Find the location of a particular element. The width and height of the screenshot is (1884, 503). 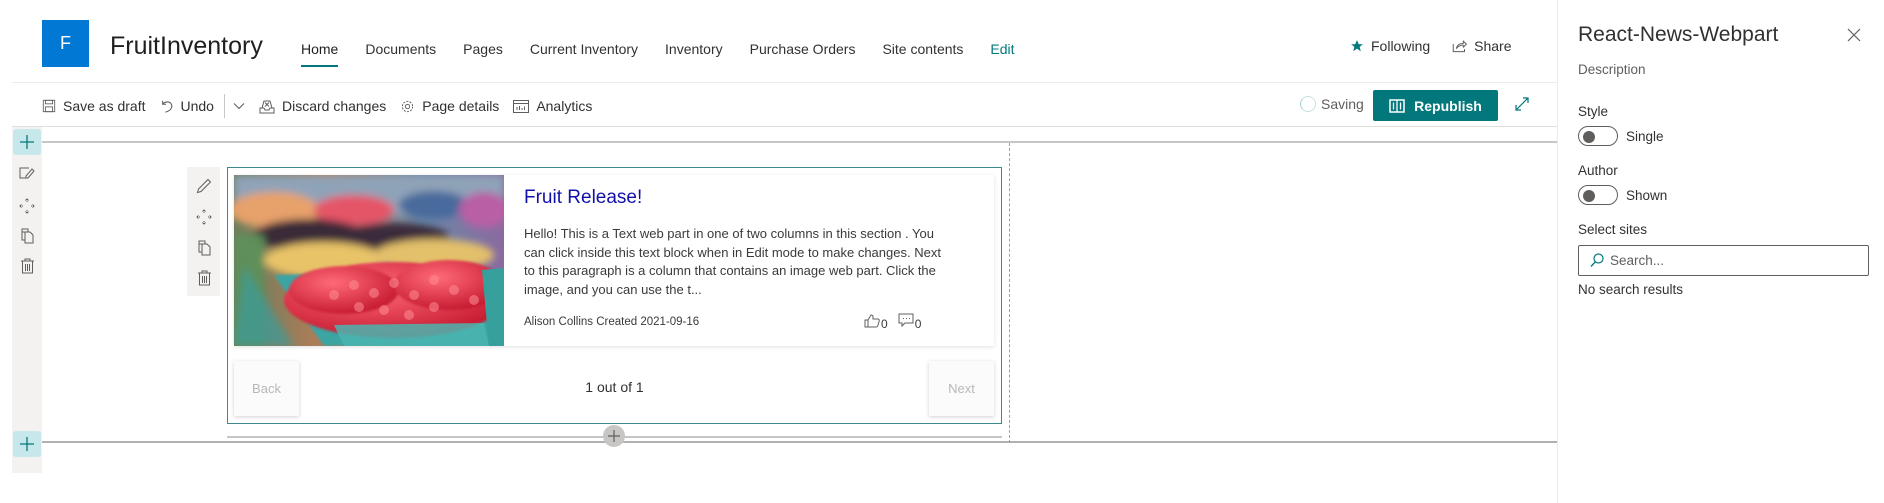

no-search-results: No search results is located at coordinates (1631, 289).